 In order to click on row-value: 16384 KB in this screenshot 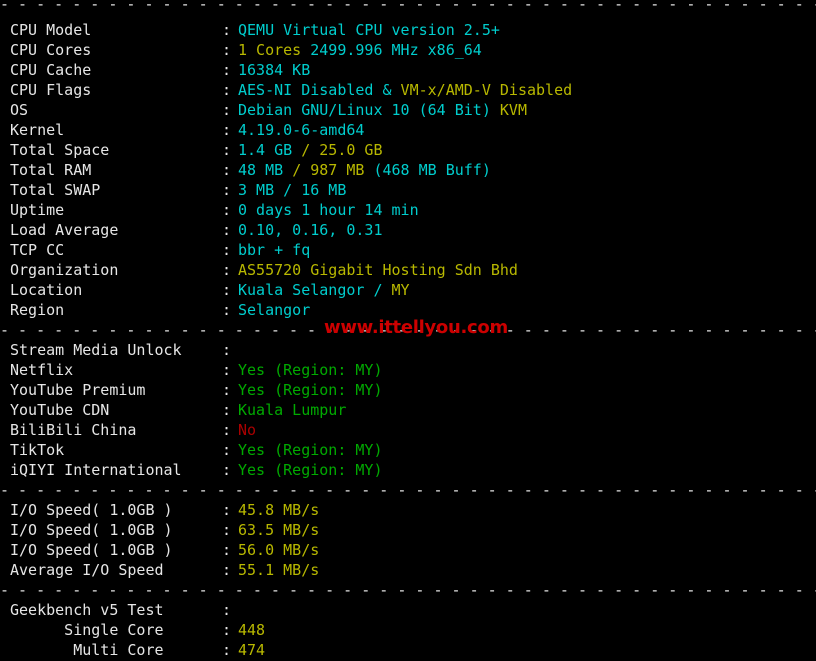, I will do `click(274, 70)`.